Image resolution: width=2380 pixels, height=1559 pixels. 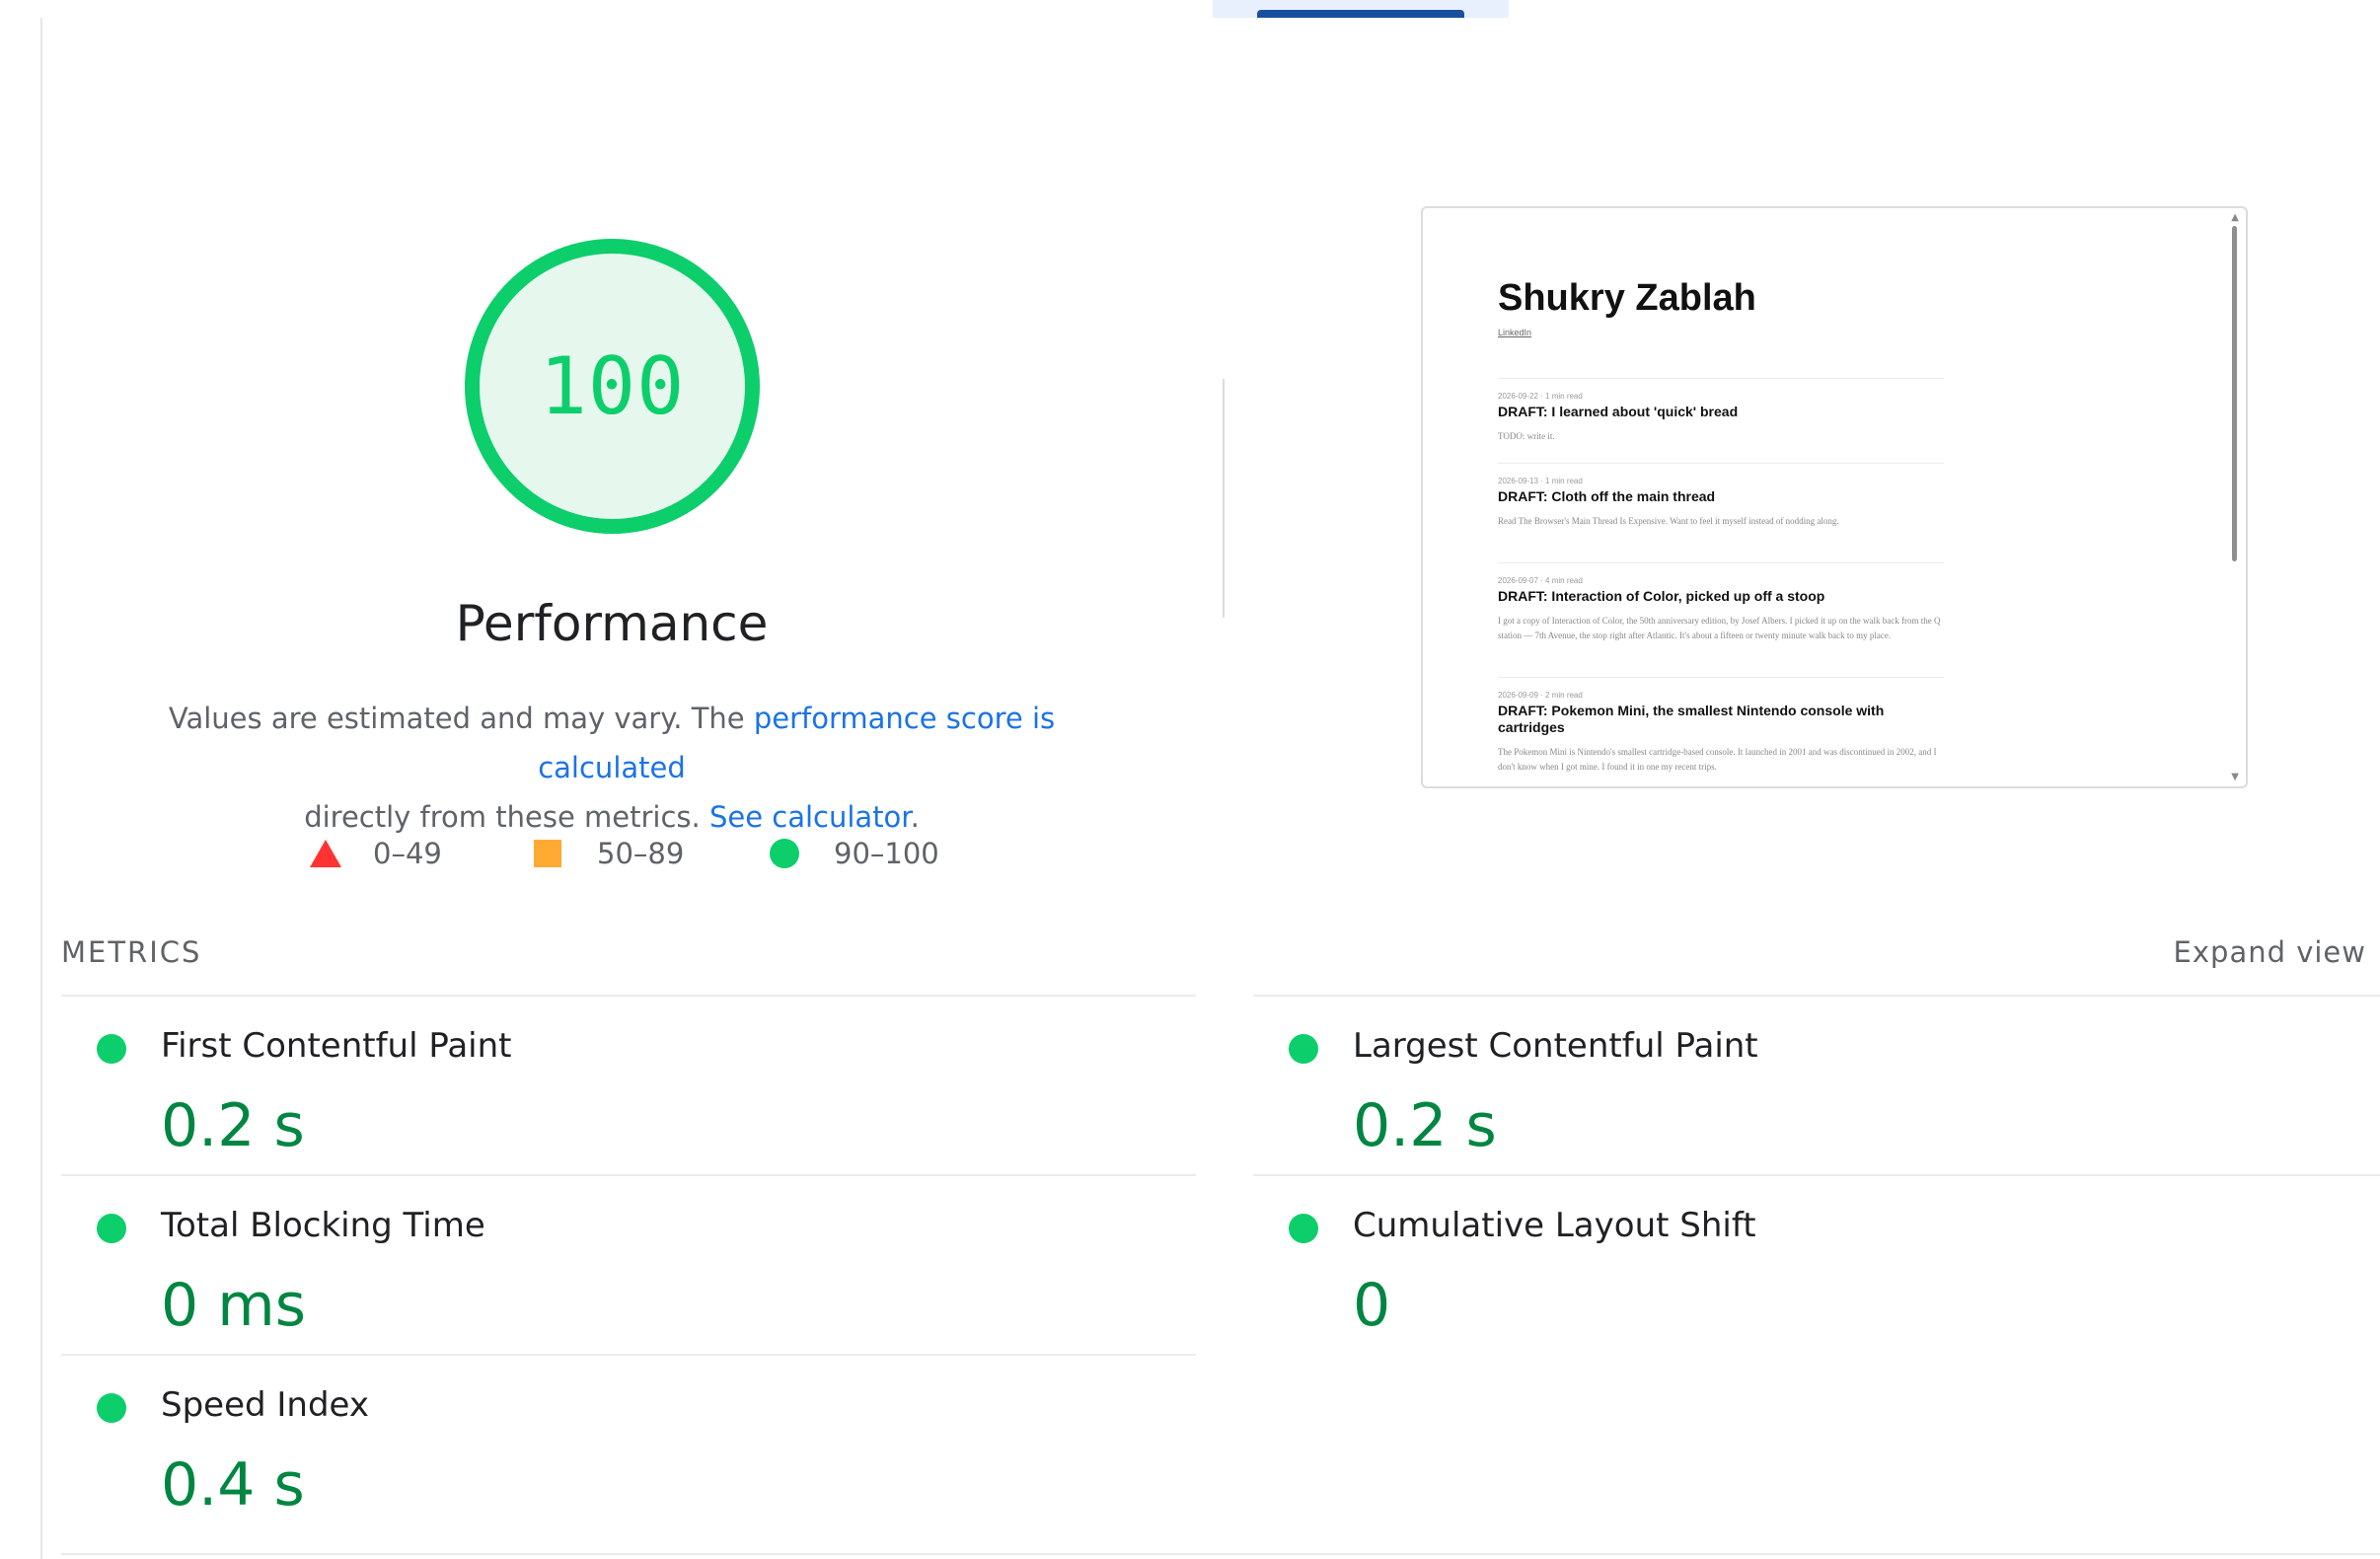 What do you see at coordinates (1627, 298) in the screenshot?
I see `preview-site-title: Shukry Zablah` at bounding box center [1627, 298].